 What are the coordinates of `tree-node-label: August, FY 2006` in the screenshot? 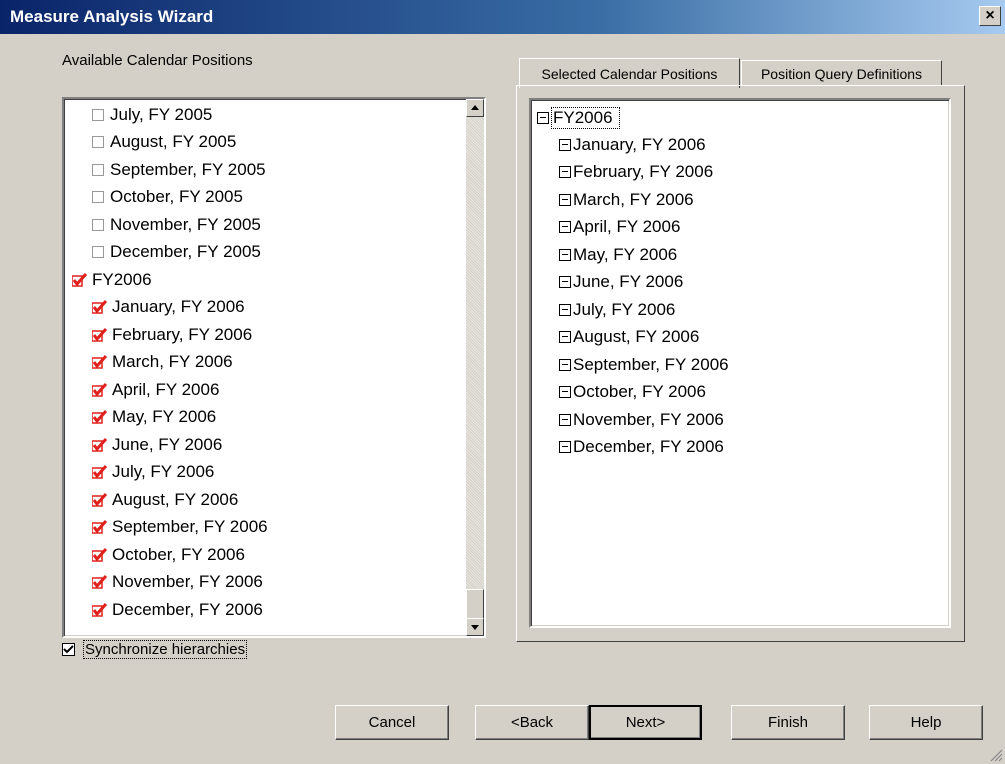 It's located at (636, 336).